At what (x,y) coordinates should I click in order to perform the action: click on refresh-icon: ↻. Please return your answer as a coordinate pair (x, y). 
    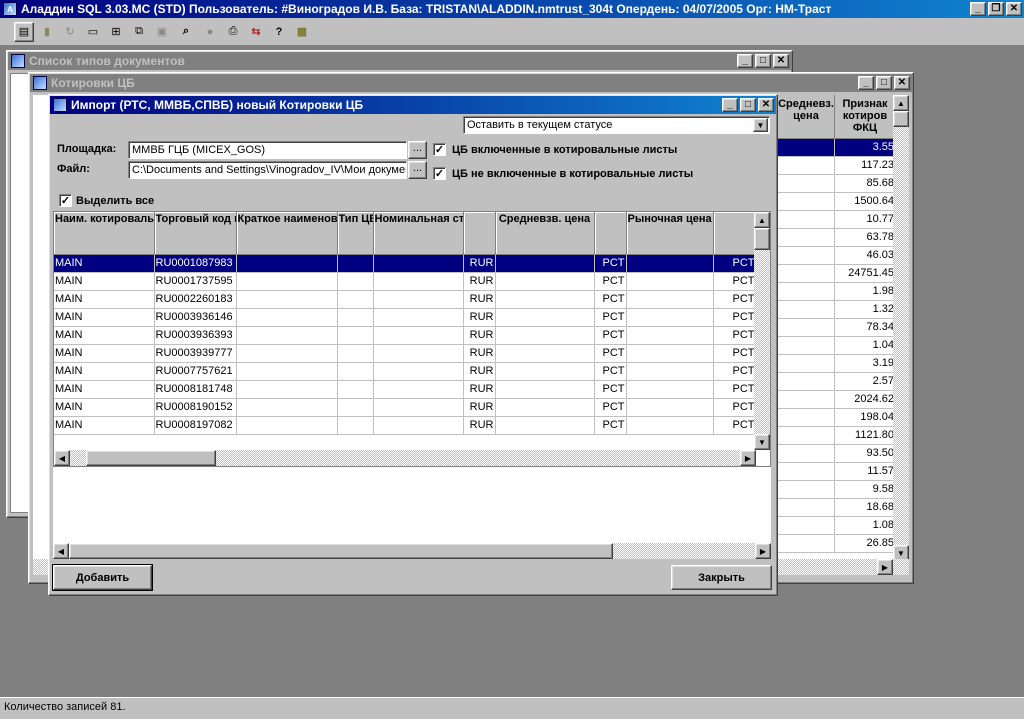
    Looking at the image, I should click on (70, 32).